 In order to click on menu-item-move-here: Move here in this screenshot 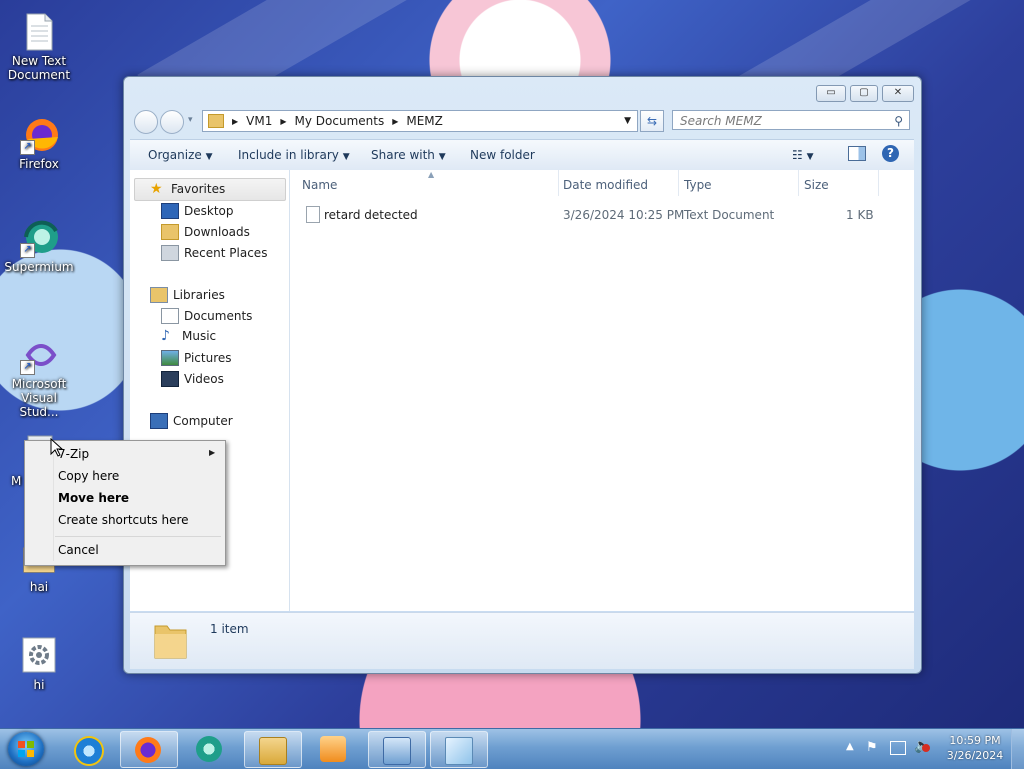, I will do `click(93, 498)`.